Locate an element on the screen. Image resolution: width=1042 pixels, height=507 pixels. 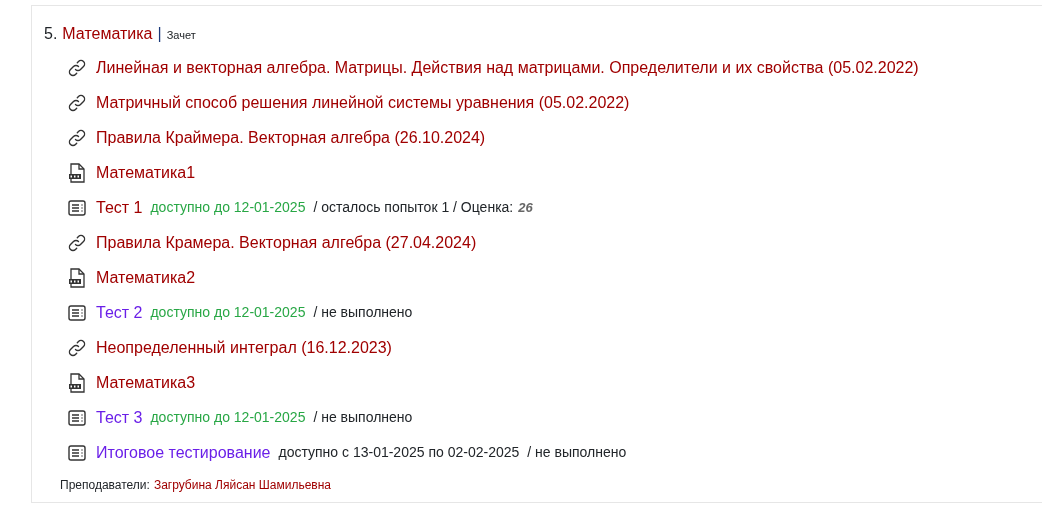
resource-link: Правила Крамера. Векторная алгебра (27.04.2024) is located at coordinates (286, 242).